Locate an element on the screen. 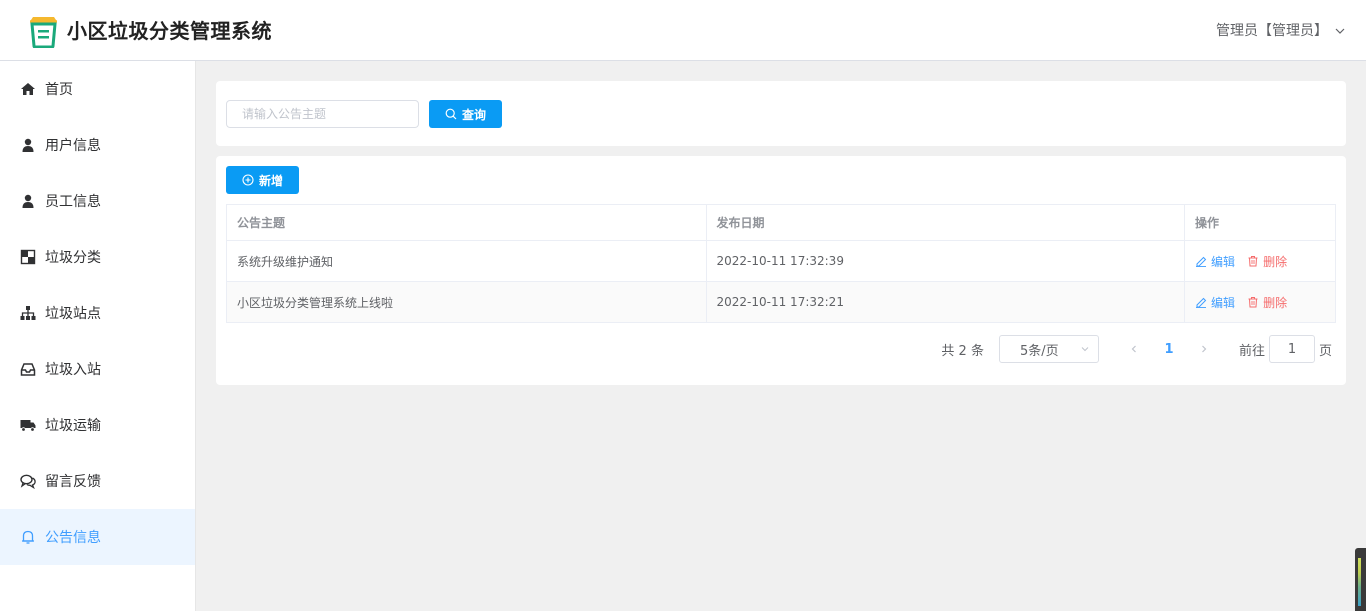 The width and height of the screenshot is (1366, 611). pagination: 共 2 条 5条/页 1 前往 页 is located at coordinates (1136, 349).